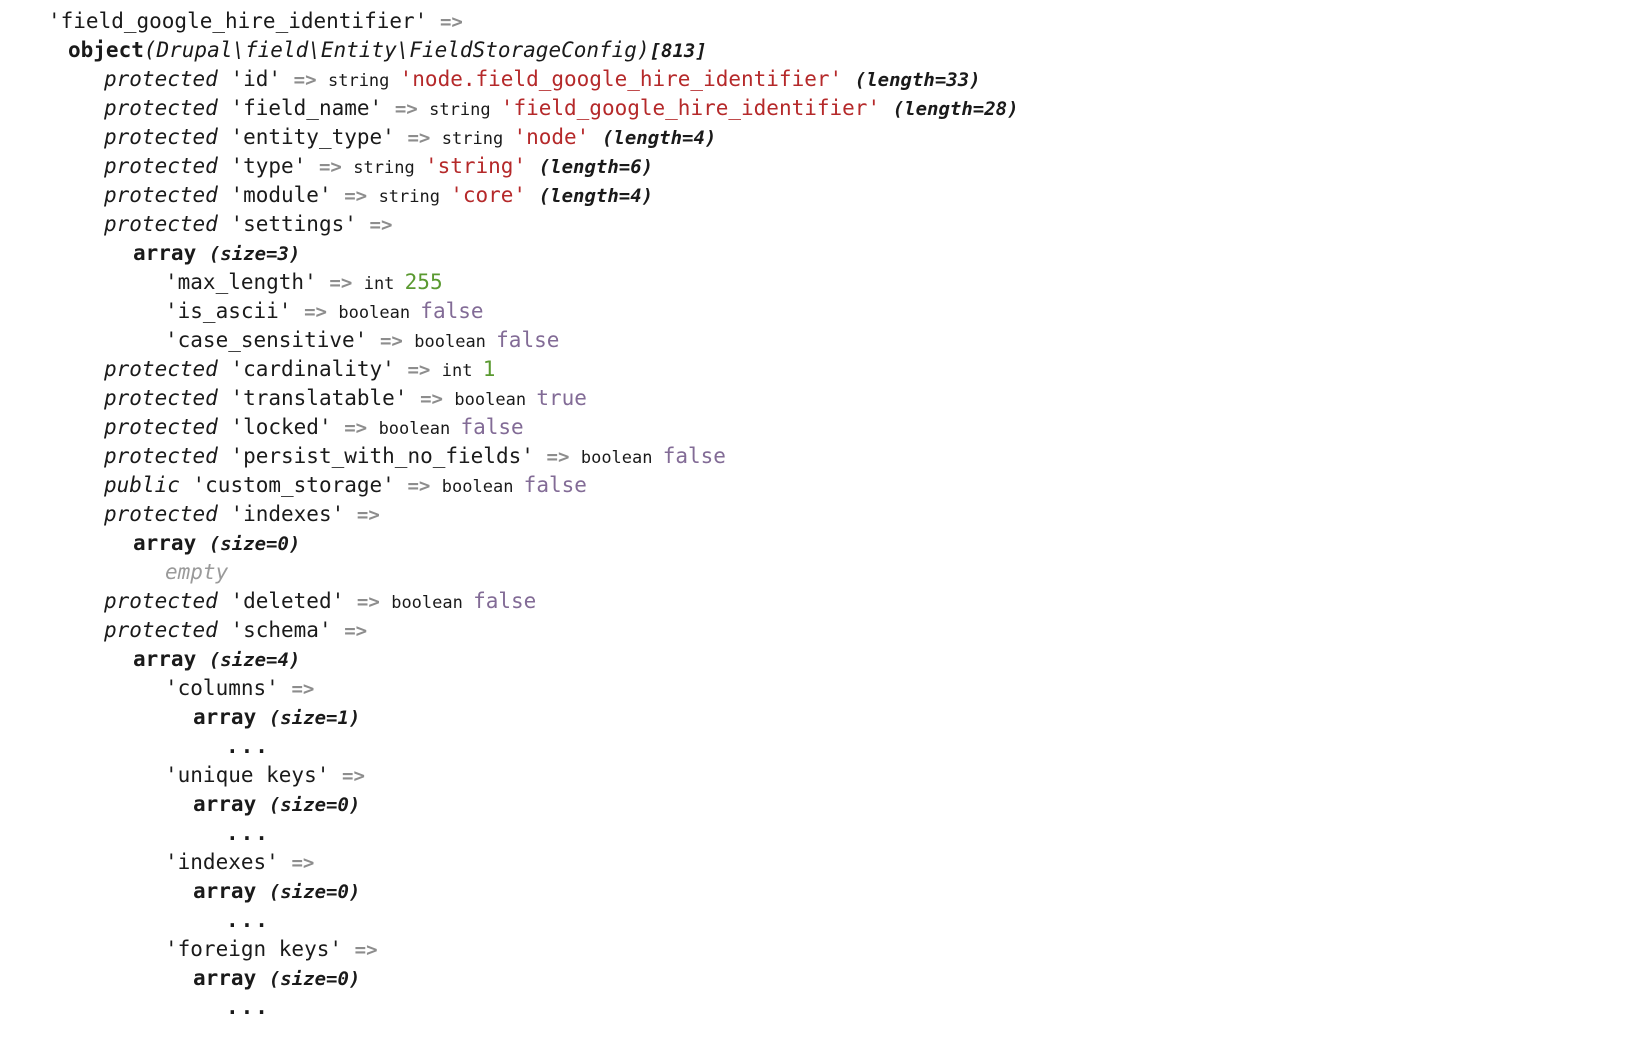  Describe the element at coordinates (477, 139) in the screenshot. I see `property-entity-type-token-type: string` at that location.